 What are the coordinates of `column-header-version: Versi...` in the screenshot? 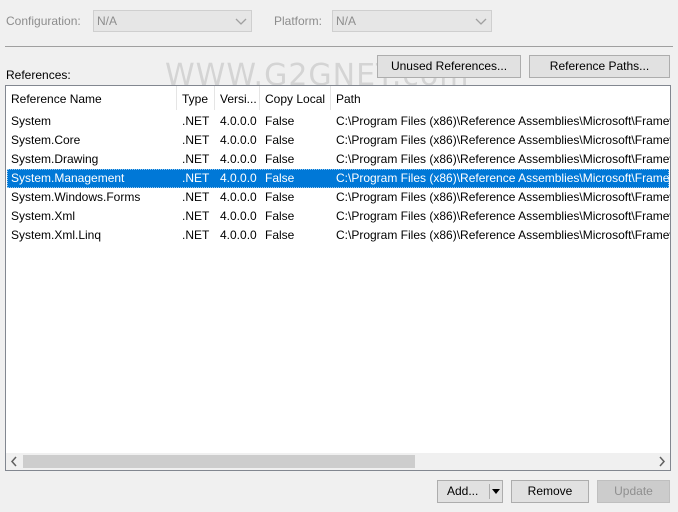 It's located at (237, 98).